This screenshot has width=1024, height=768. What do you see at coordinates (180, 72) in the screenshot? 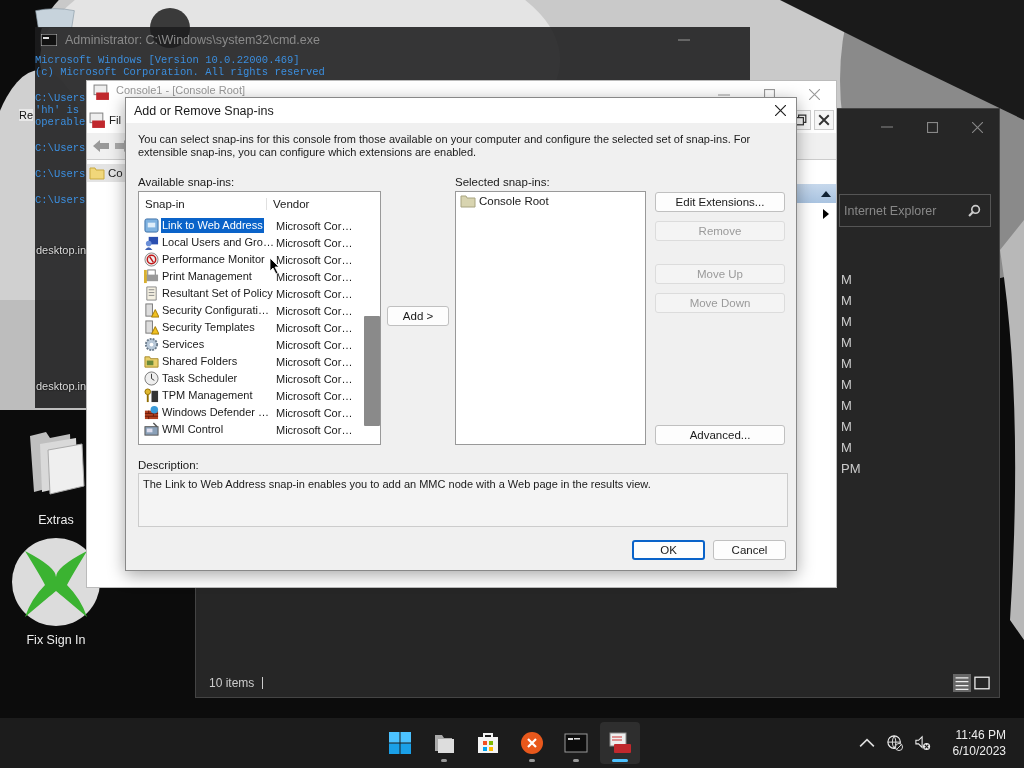
I see `terminal-line: (c) Microsoft Corporation. All rights reserved` at bounding box center [180, 72].